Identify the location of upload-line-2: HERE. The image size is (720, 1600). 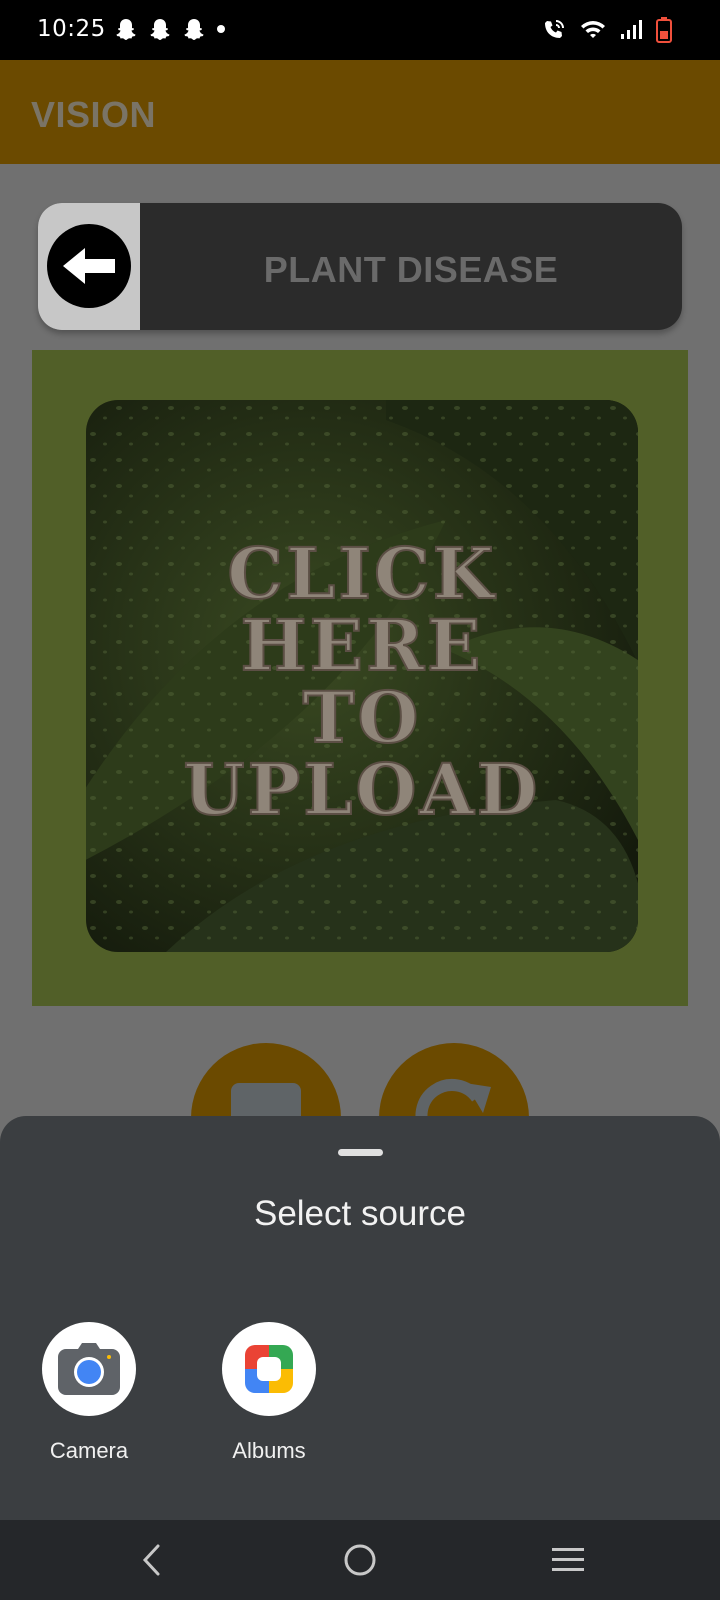
(361, 645).